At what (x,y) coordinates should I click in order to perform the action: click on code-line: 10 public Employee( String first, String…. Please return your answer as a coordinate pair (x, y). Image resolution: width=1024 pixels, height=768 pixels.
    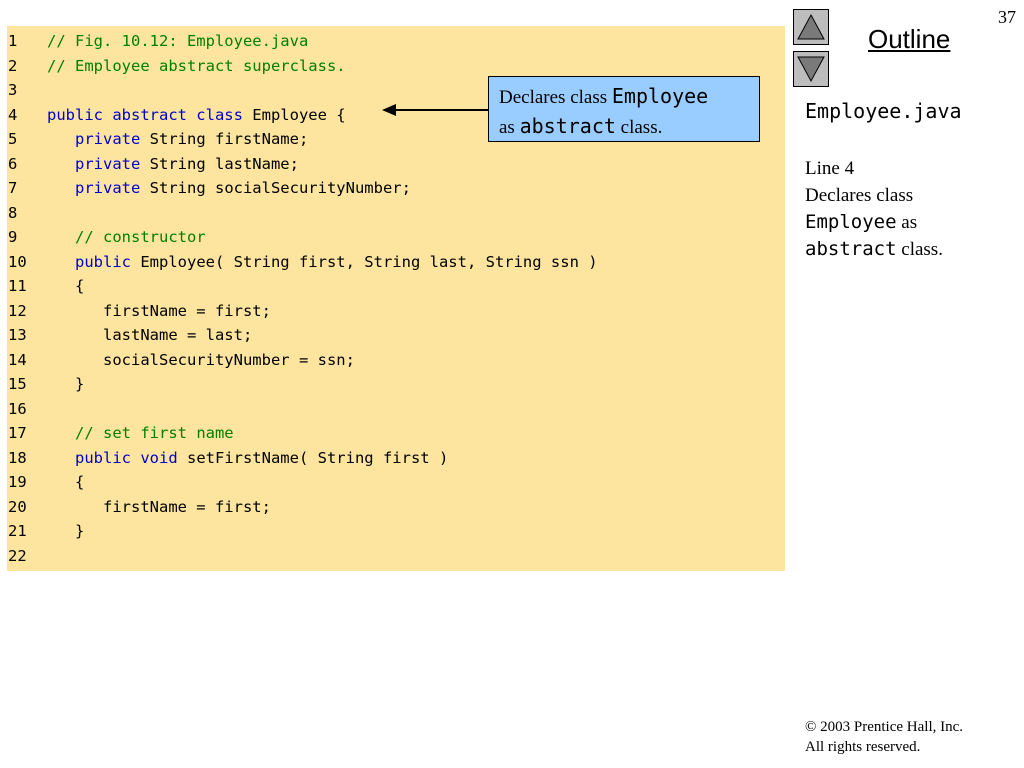
    Looking at the image, I should click on (302, 262).